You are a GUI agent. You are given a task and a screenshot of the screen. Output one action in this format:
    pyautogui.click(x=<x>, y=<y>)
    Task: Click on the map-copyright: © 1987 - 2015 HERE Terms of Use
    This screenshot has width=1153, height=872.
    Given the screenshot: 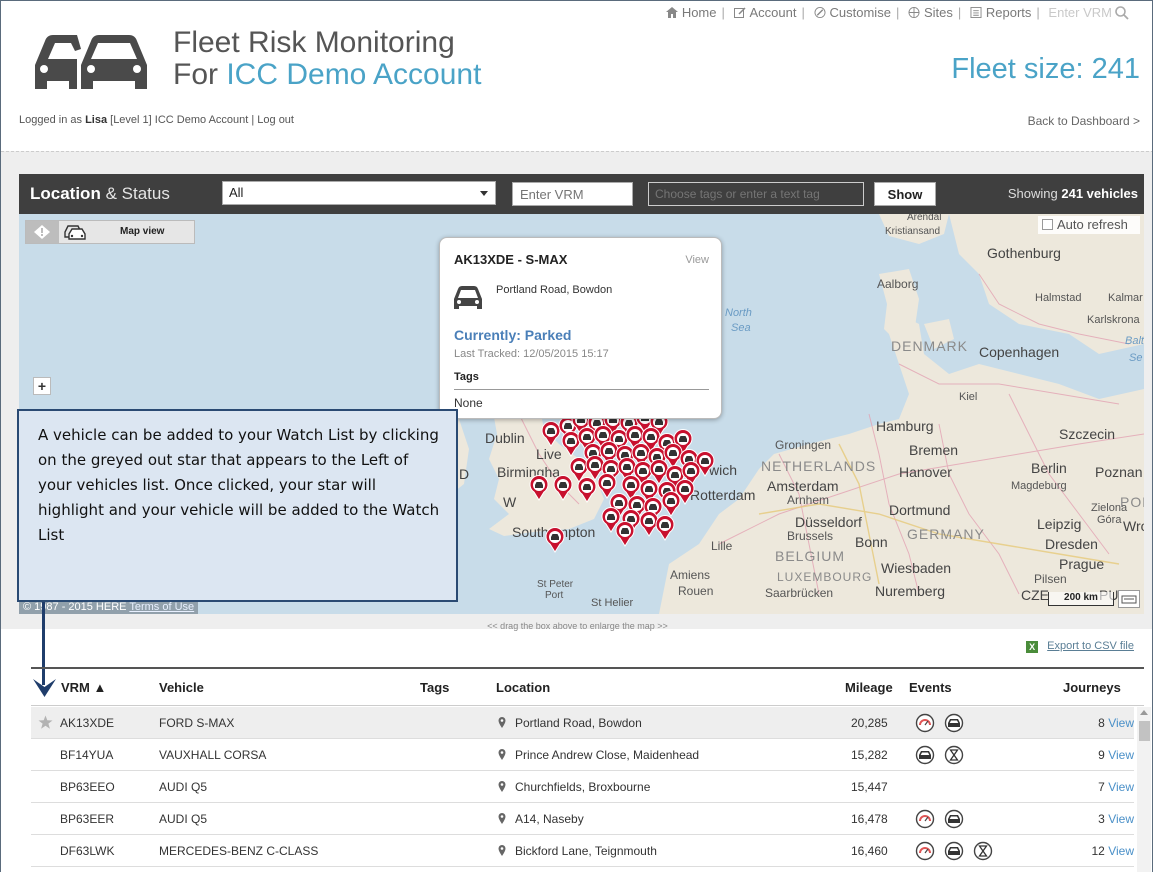 What is the action you would take?
    pyautogui.click(x=109, y=607)
    